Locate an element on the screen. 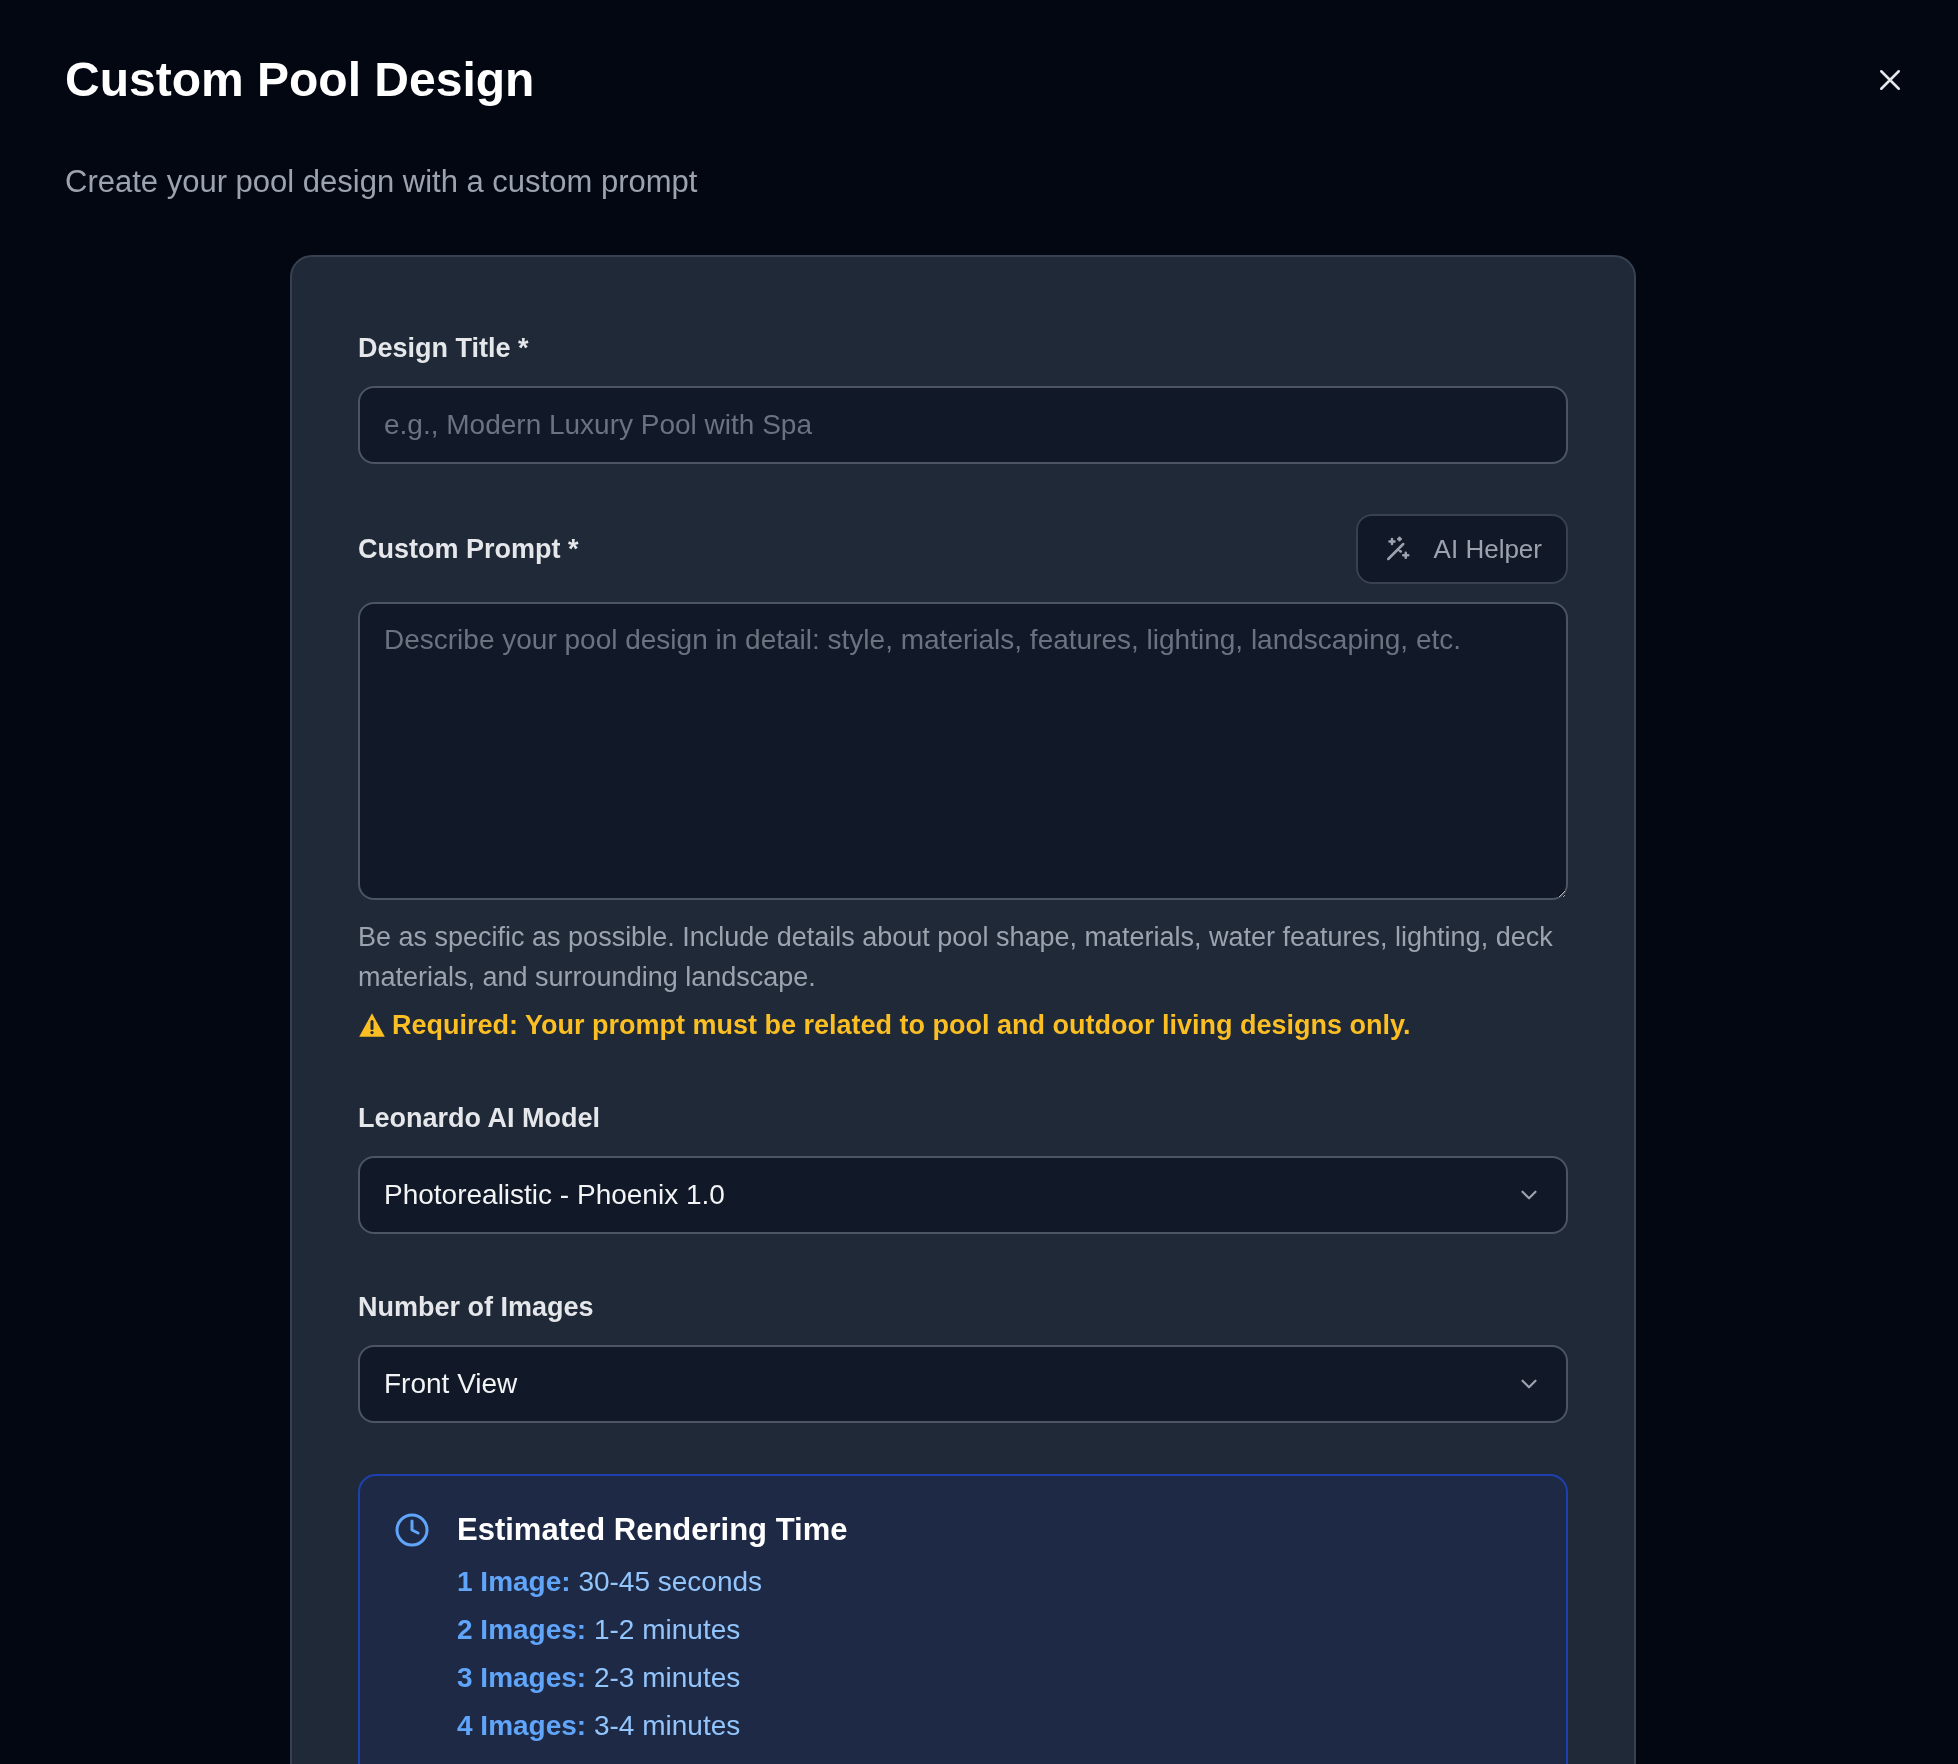 The height and width of the screenshot is (1764, 1958). dialog-subtitle: Create your pool design with a custom prompt is located at coordinates (382, 182).